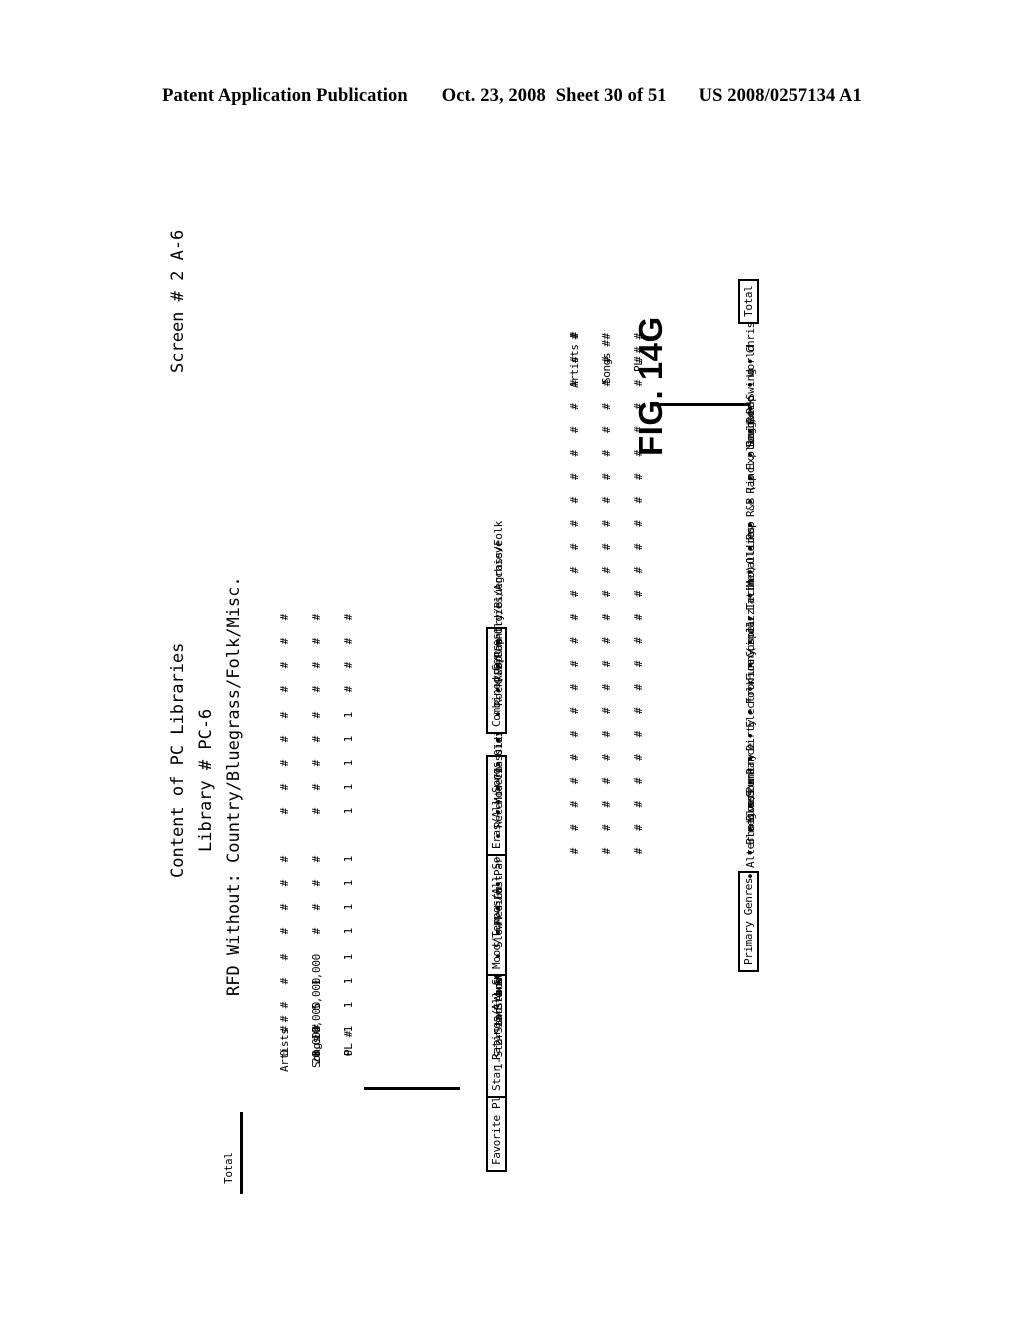 Image resolution: width=1024 pixels, height=1320 pixels. I want to click on left-panel-total-header: Total, so click(228, 1168).